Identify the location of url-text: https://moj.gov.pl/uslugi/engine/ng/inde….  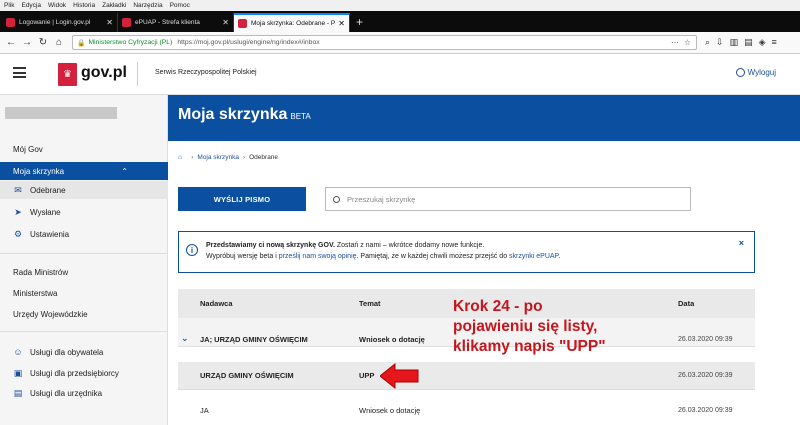
(424, 42).